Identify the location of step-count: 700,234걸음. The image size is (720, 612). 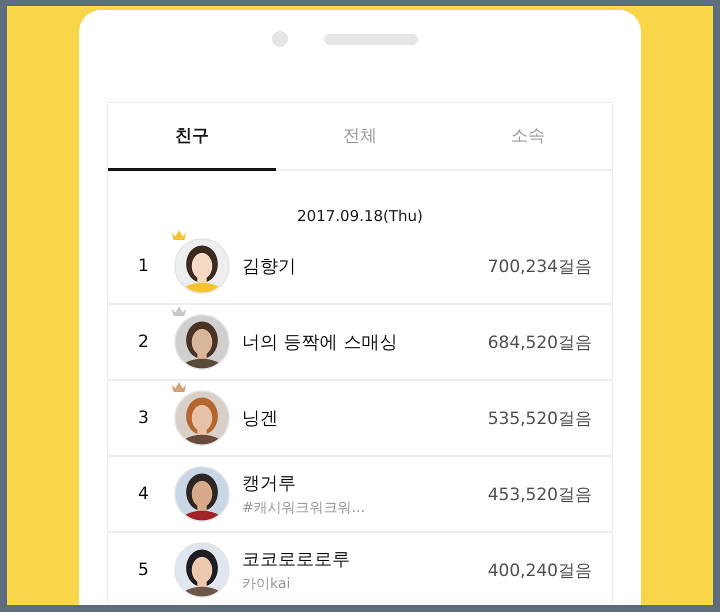
(540, 267).